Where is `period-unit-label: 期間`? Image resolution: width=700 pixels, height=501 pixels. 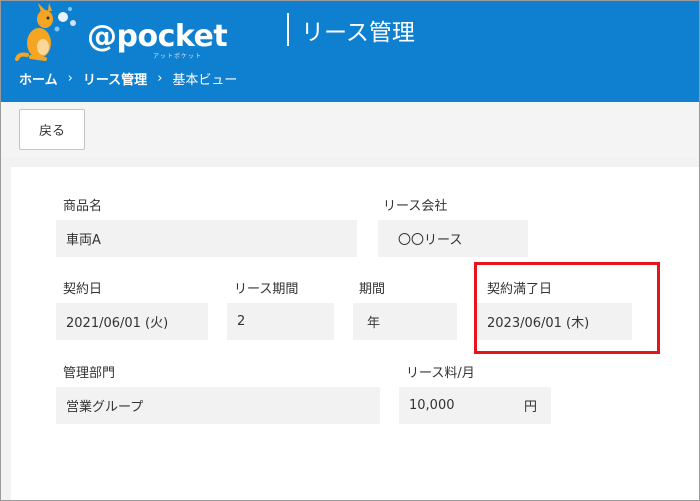 period-unit-label: 期間 is located at coordinates (372, 289).